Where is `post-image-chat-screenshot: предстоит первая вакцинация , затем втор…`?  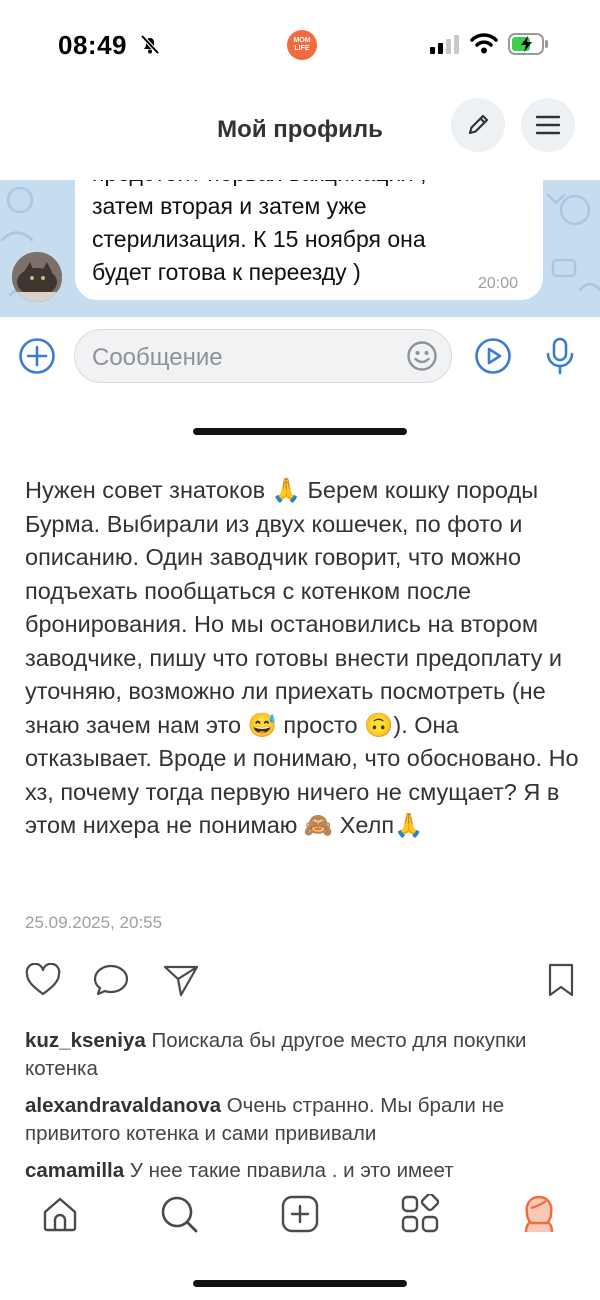 post-image-chat-screenshot: предстоит первая вакцинация , затем втор… is located at coordinates (300, 248).